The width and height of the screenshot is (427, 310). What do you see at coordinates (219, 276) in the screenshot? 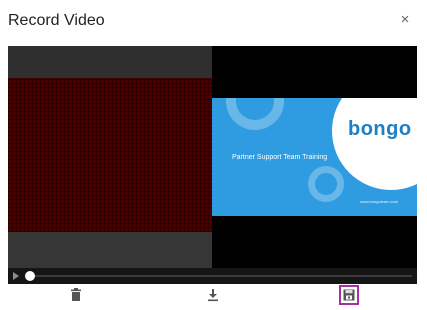
I see `seek-bar` at bounding box center [219, 276].